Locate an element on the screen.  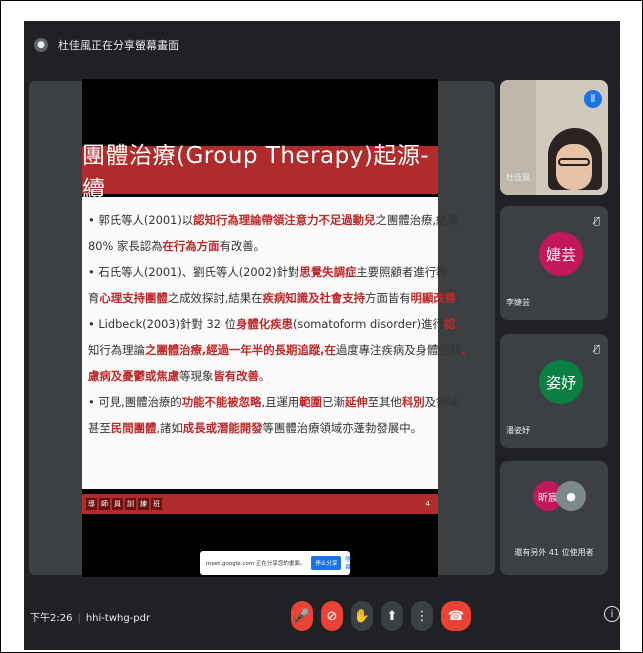
bottom-bar: 下午2:26 | hhi-twhg-pdr 🎤 ⊘ ✋ ⬆ ⋮ ☎ i is located at coordinates (322, 616).